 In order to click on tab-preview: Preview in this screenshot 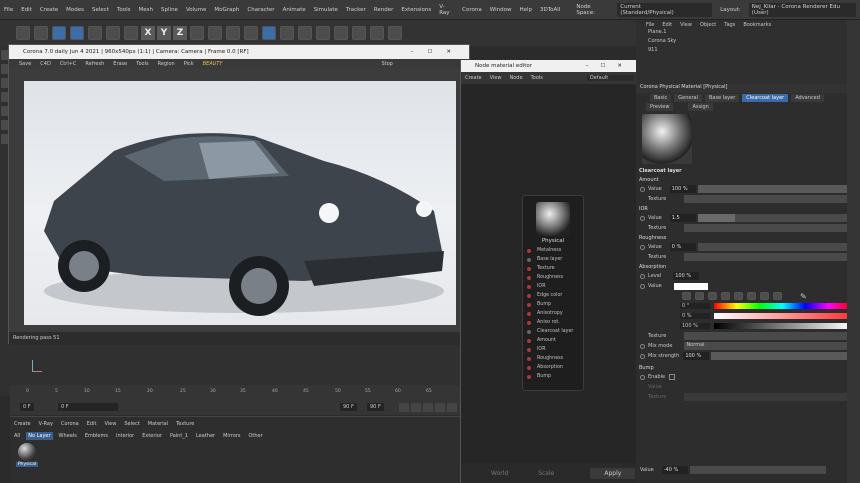, I will do `click(660, 106)`.